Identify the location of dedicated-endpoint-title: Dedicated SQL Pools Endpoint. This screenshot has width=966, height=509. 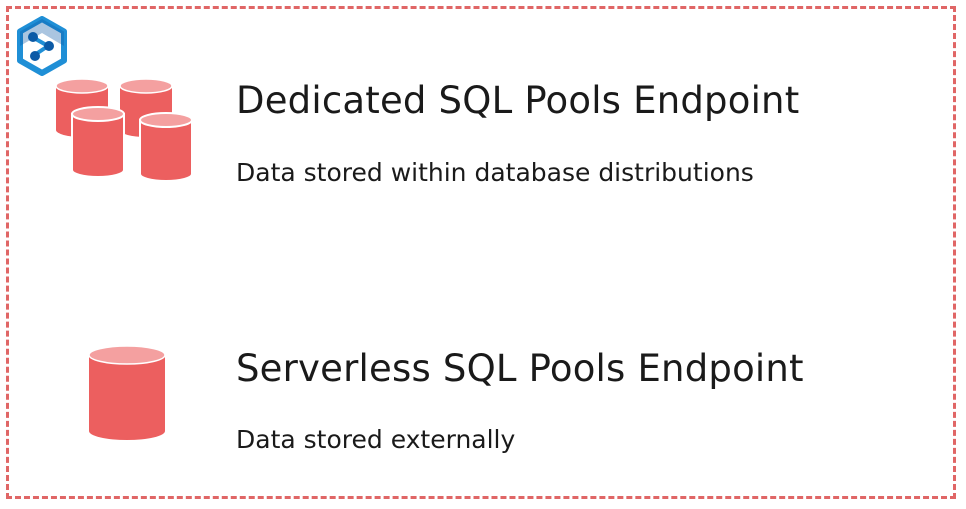
(518, 100).